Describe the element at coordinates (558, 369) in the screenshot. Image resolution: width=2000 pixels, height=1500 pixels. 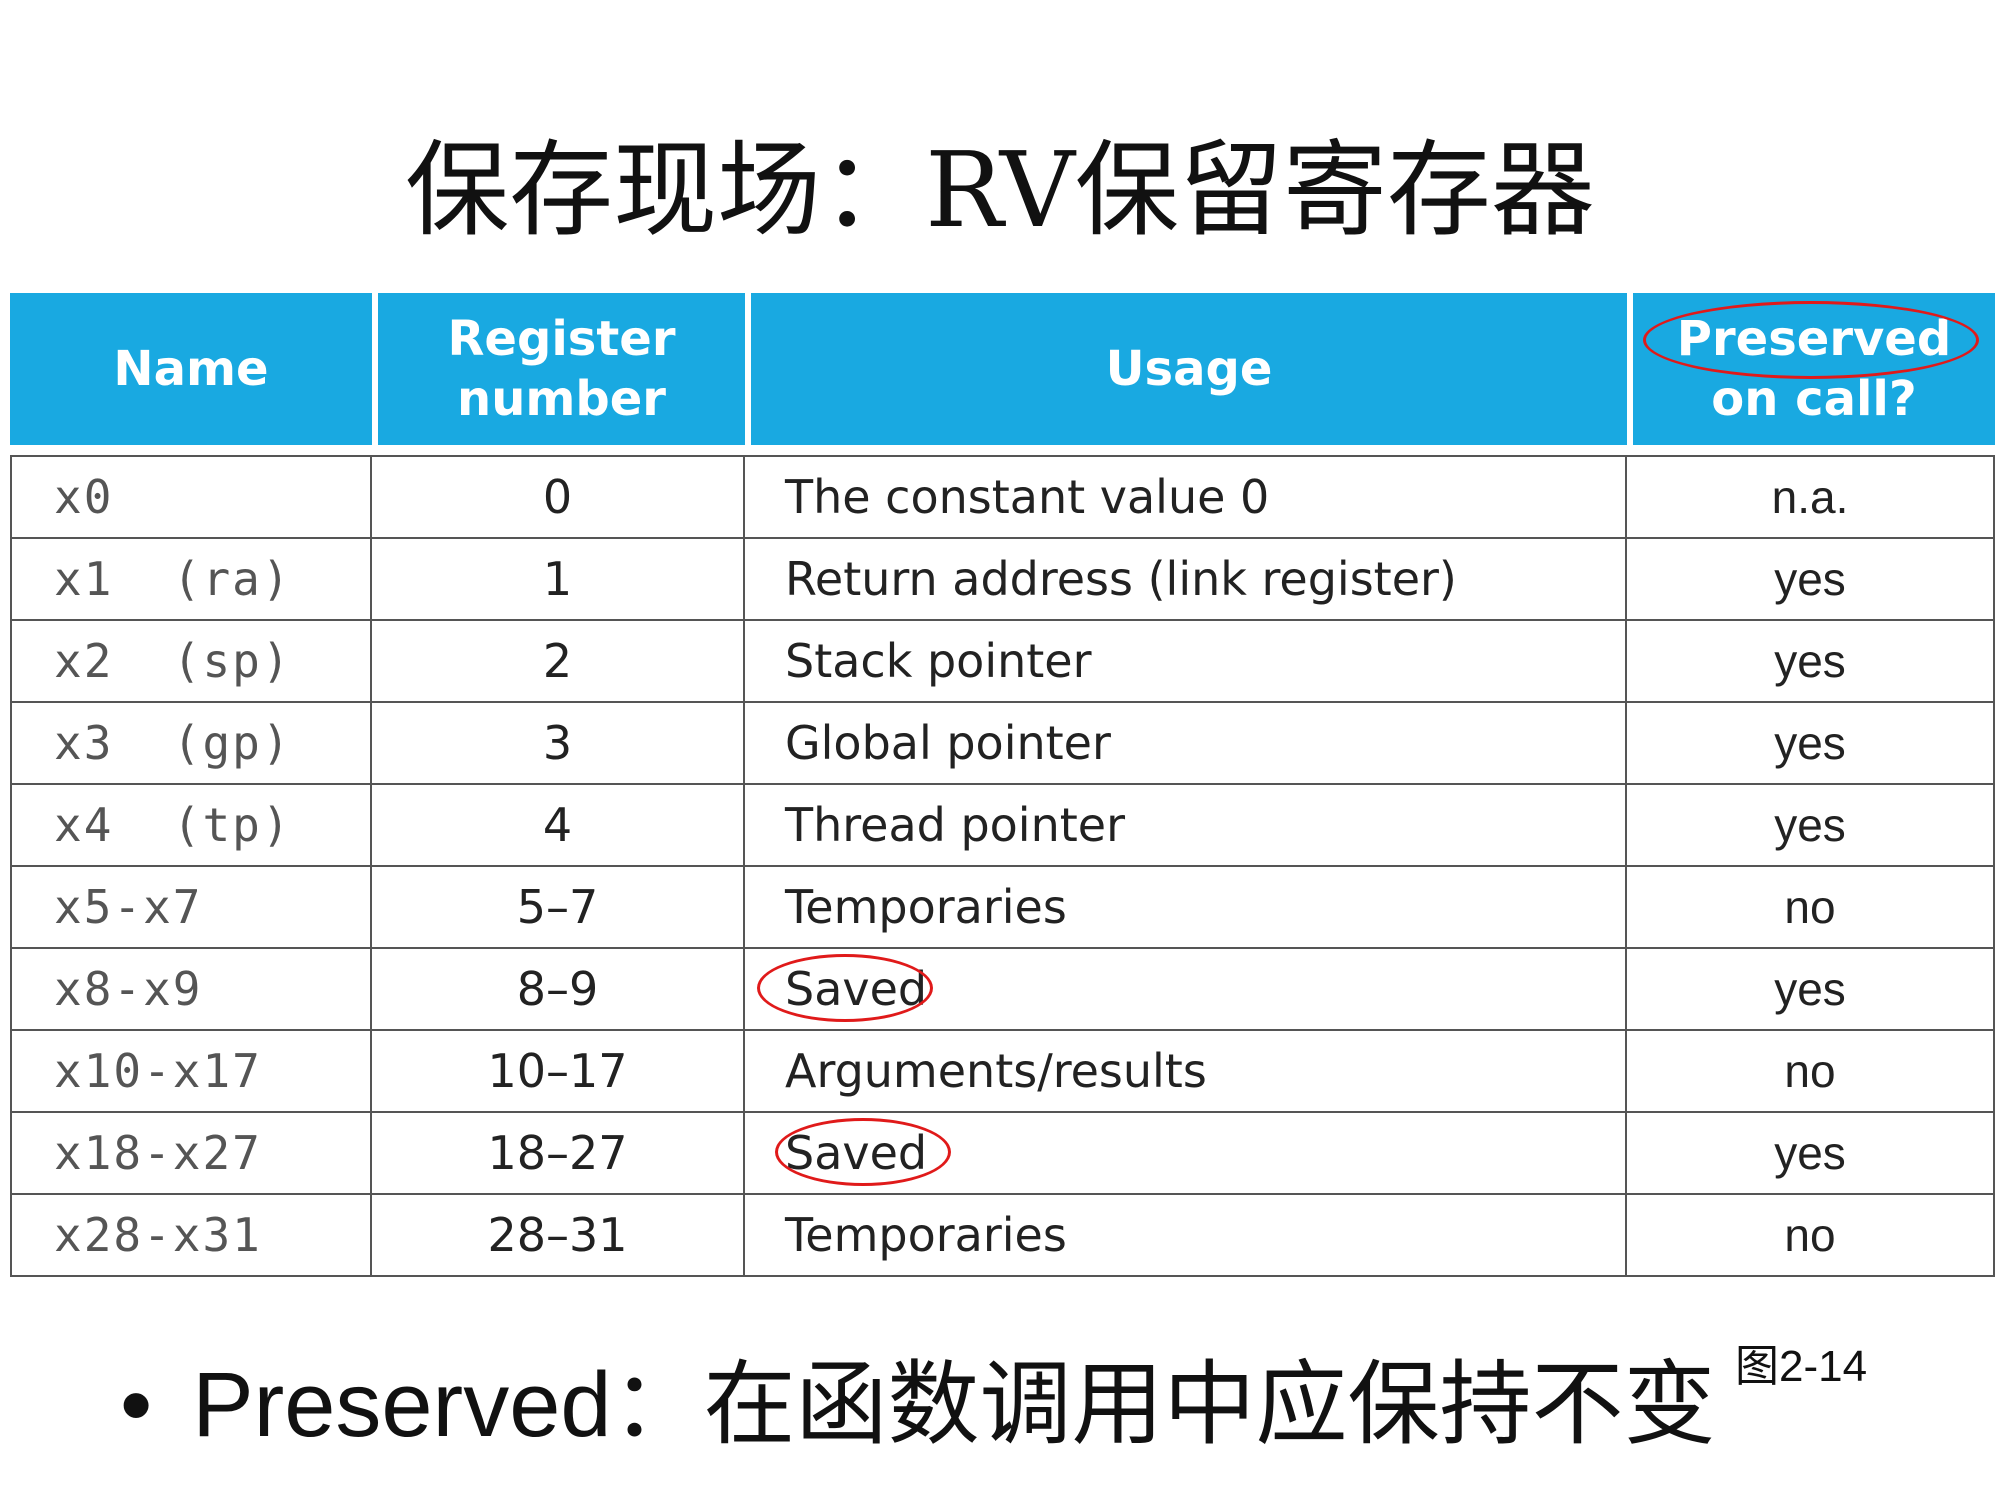
I see `header-register-number: Register number` at that location.